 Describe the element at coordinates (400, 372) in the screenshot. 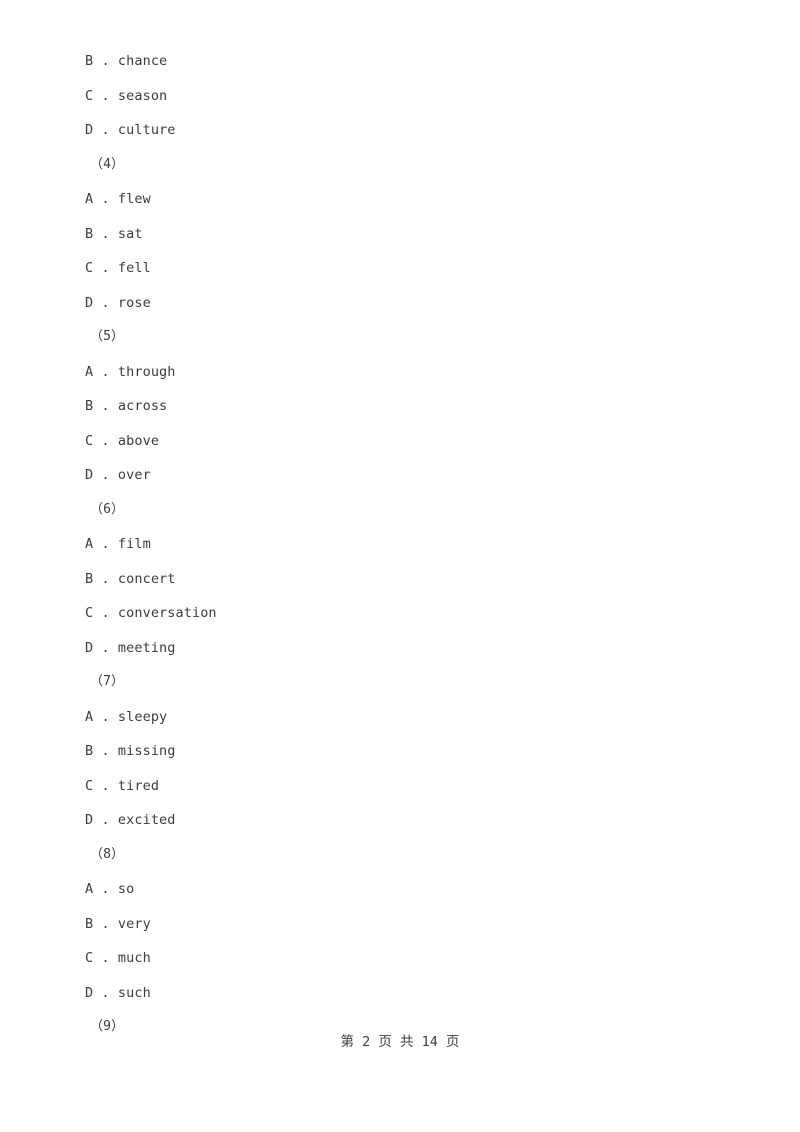

I see `answer-option: A . through` at that location.